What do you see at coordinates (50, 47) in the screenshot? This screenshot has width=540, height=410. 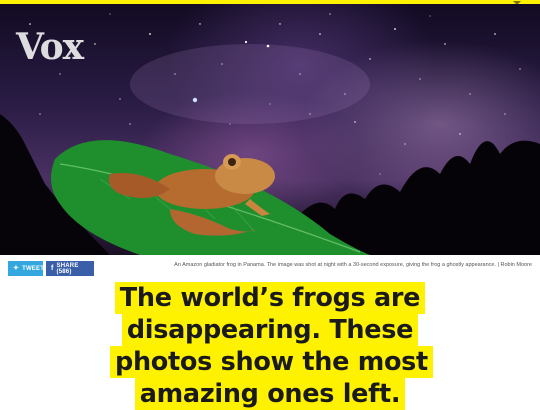 I see `vox-logo: Vox` at bounding box center [50, 47].